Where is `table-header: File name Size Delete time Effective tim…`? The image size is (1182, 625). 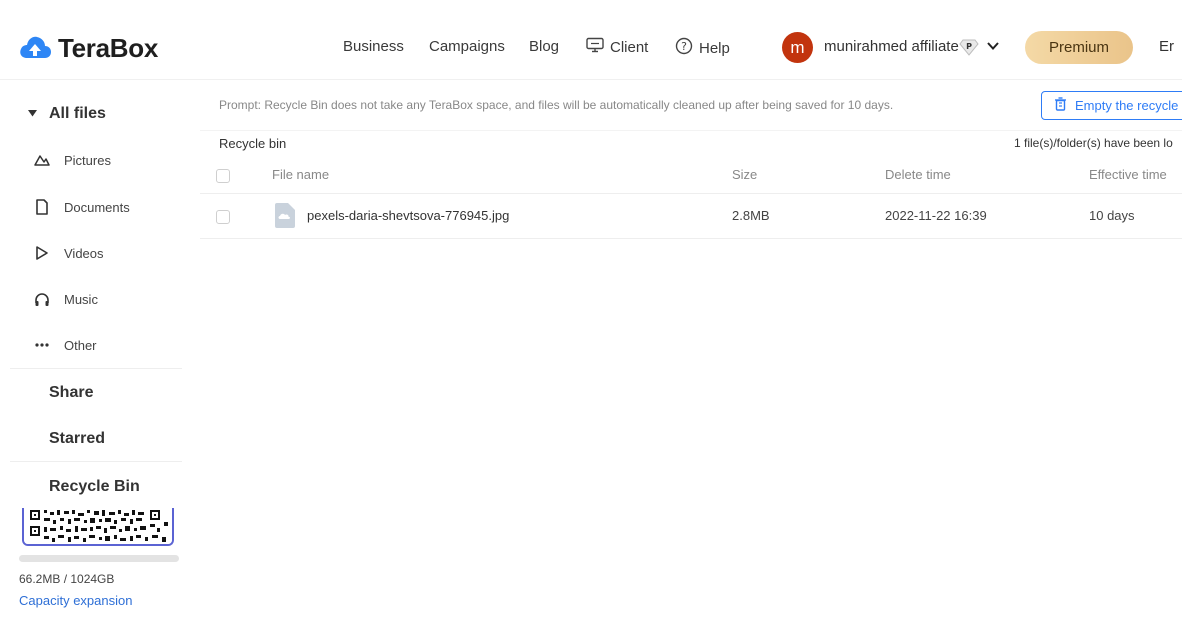 table-header: File name Size Delete time Effective tim… is located at coordinates (691, 177).